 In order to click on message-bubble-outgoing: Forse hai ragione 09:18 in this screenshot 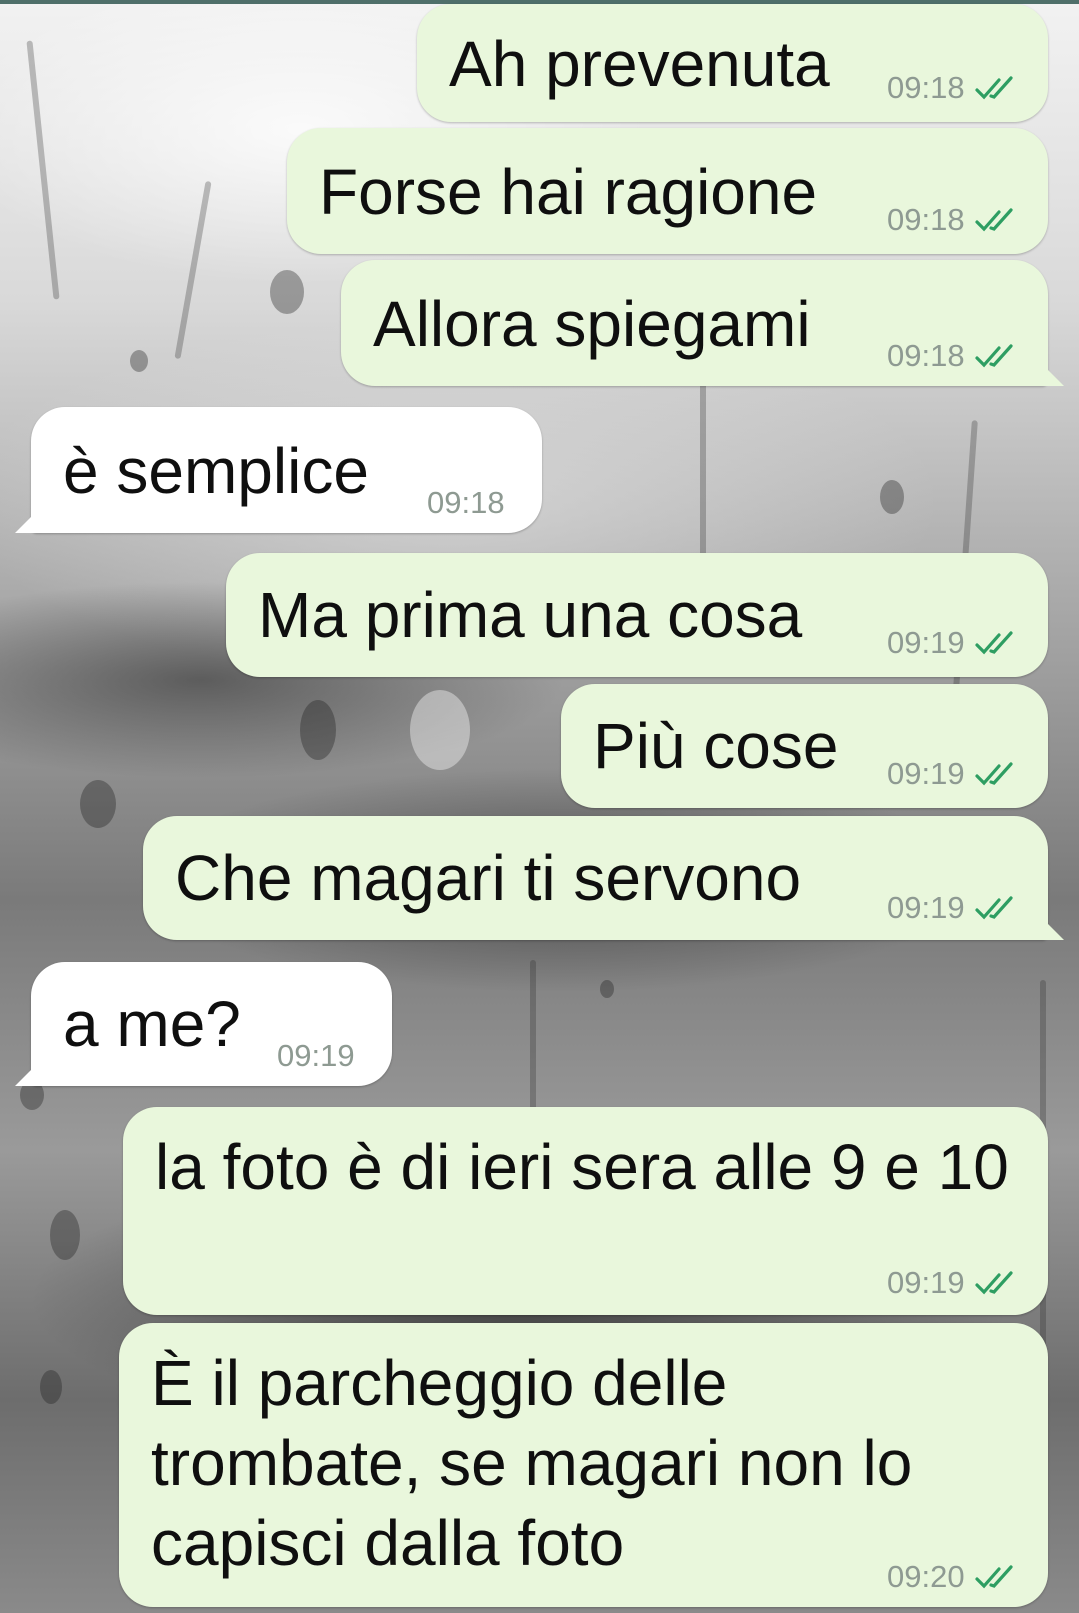, I will do `click(667, 191)`.